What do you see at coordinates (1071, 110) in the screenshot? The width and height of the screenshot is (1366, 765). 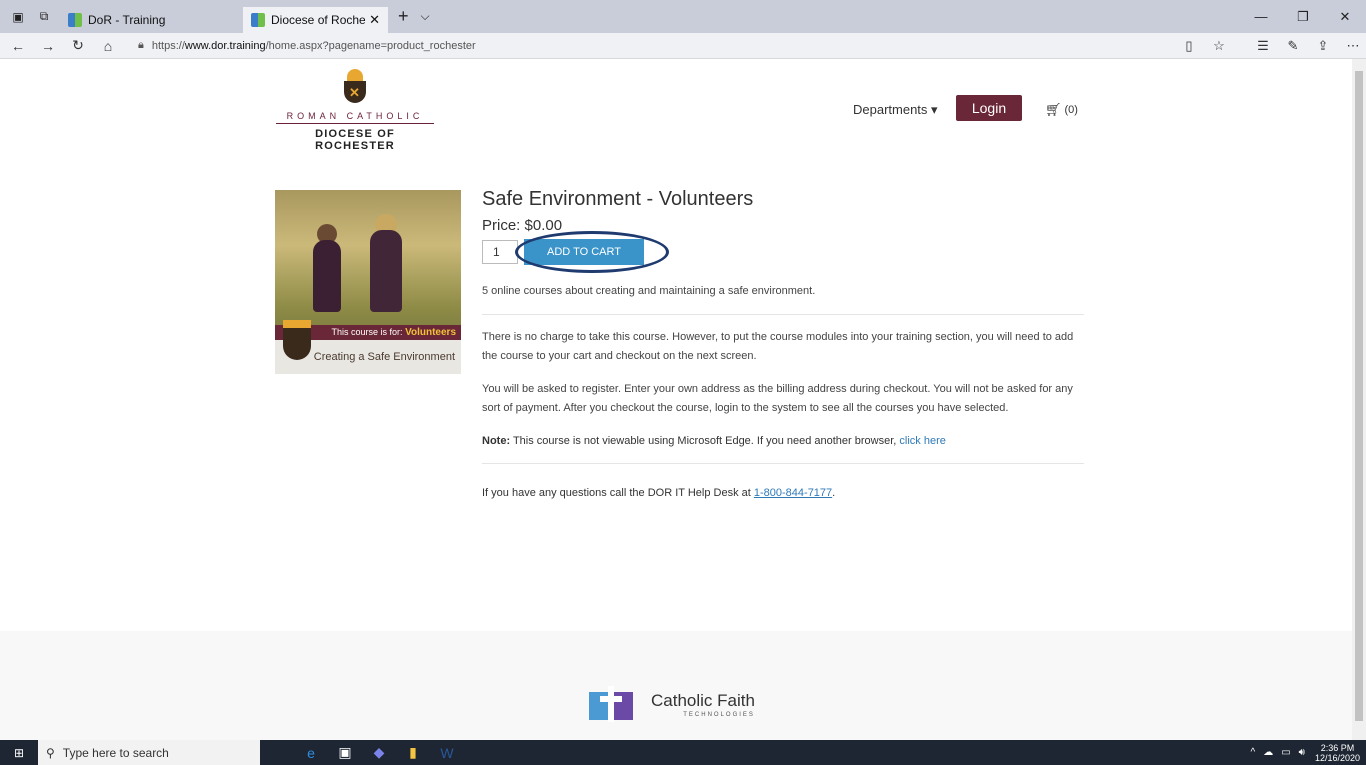 I see `cart-count: (0)` at bounding box center [1071, 110].